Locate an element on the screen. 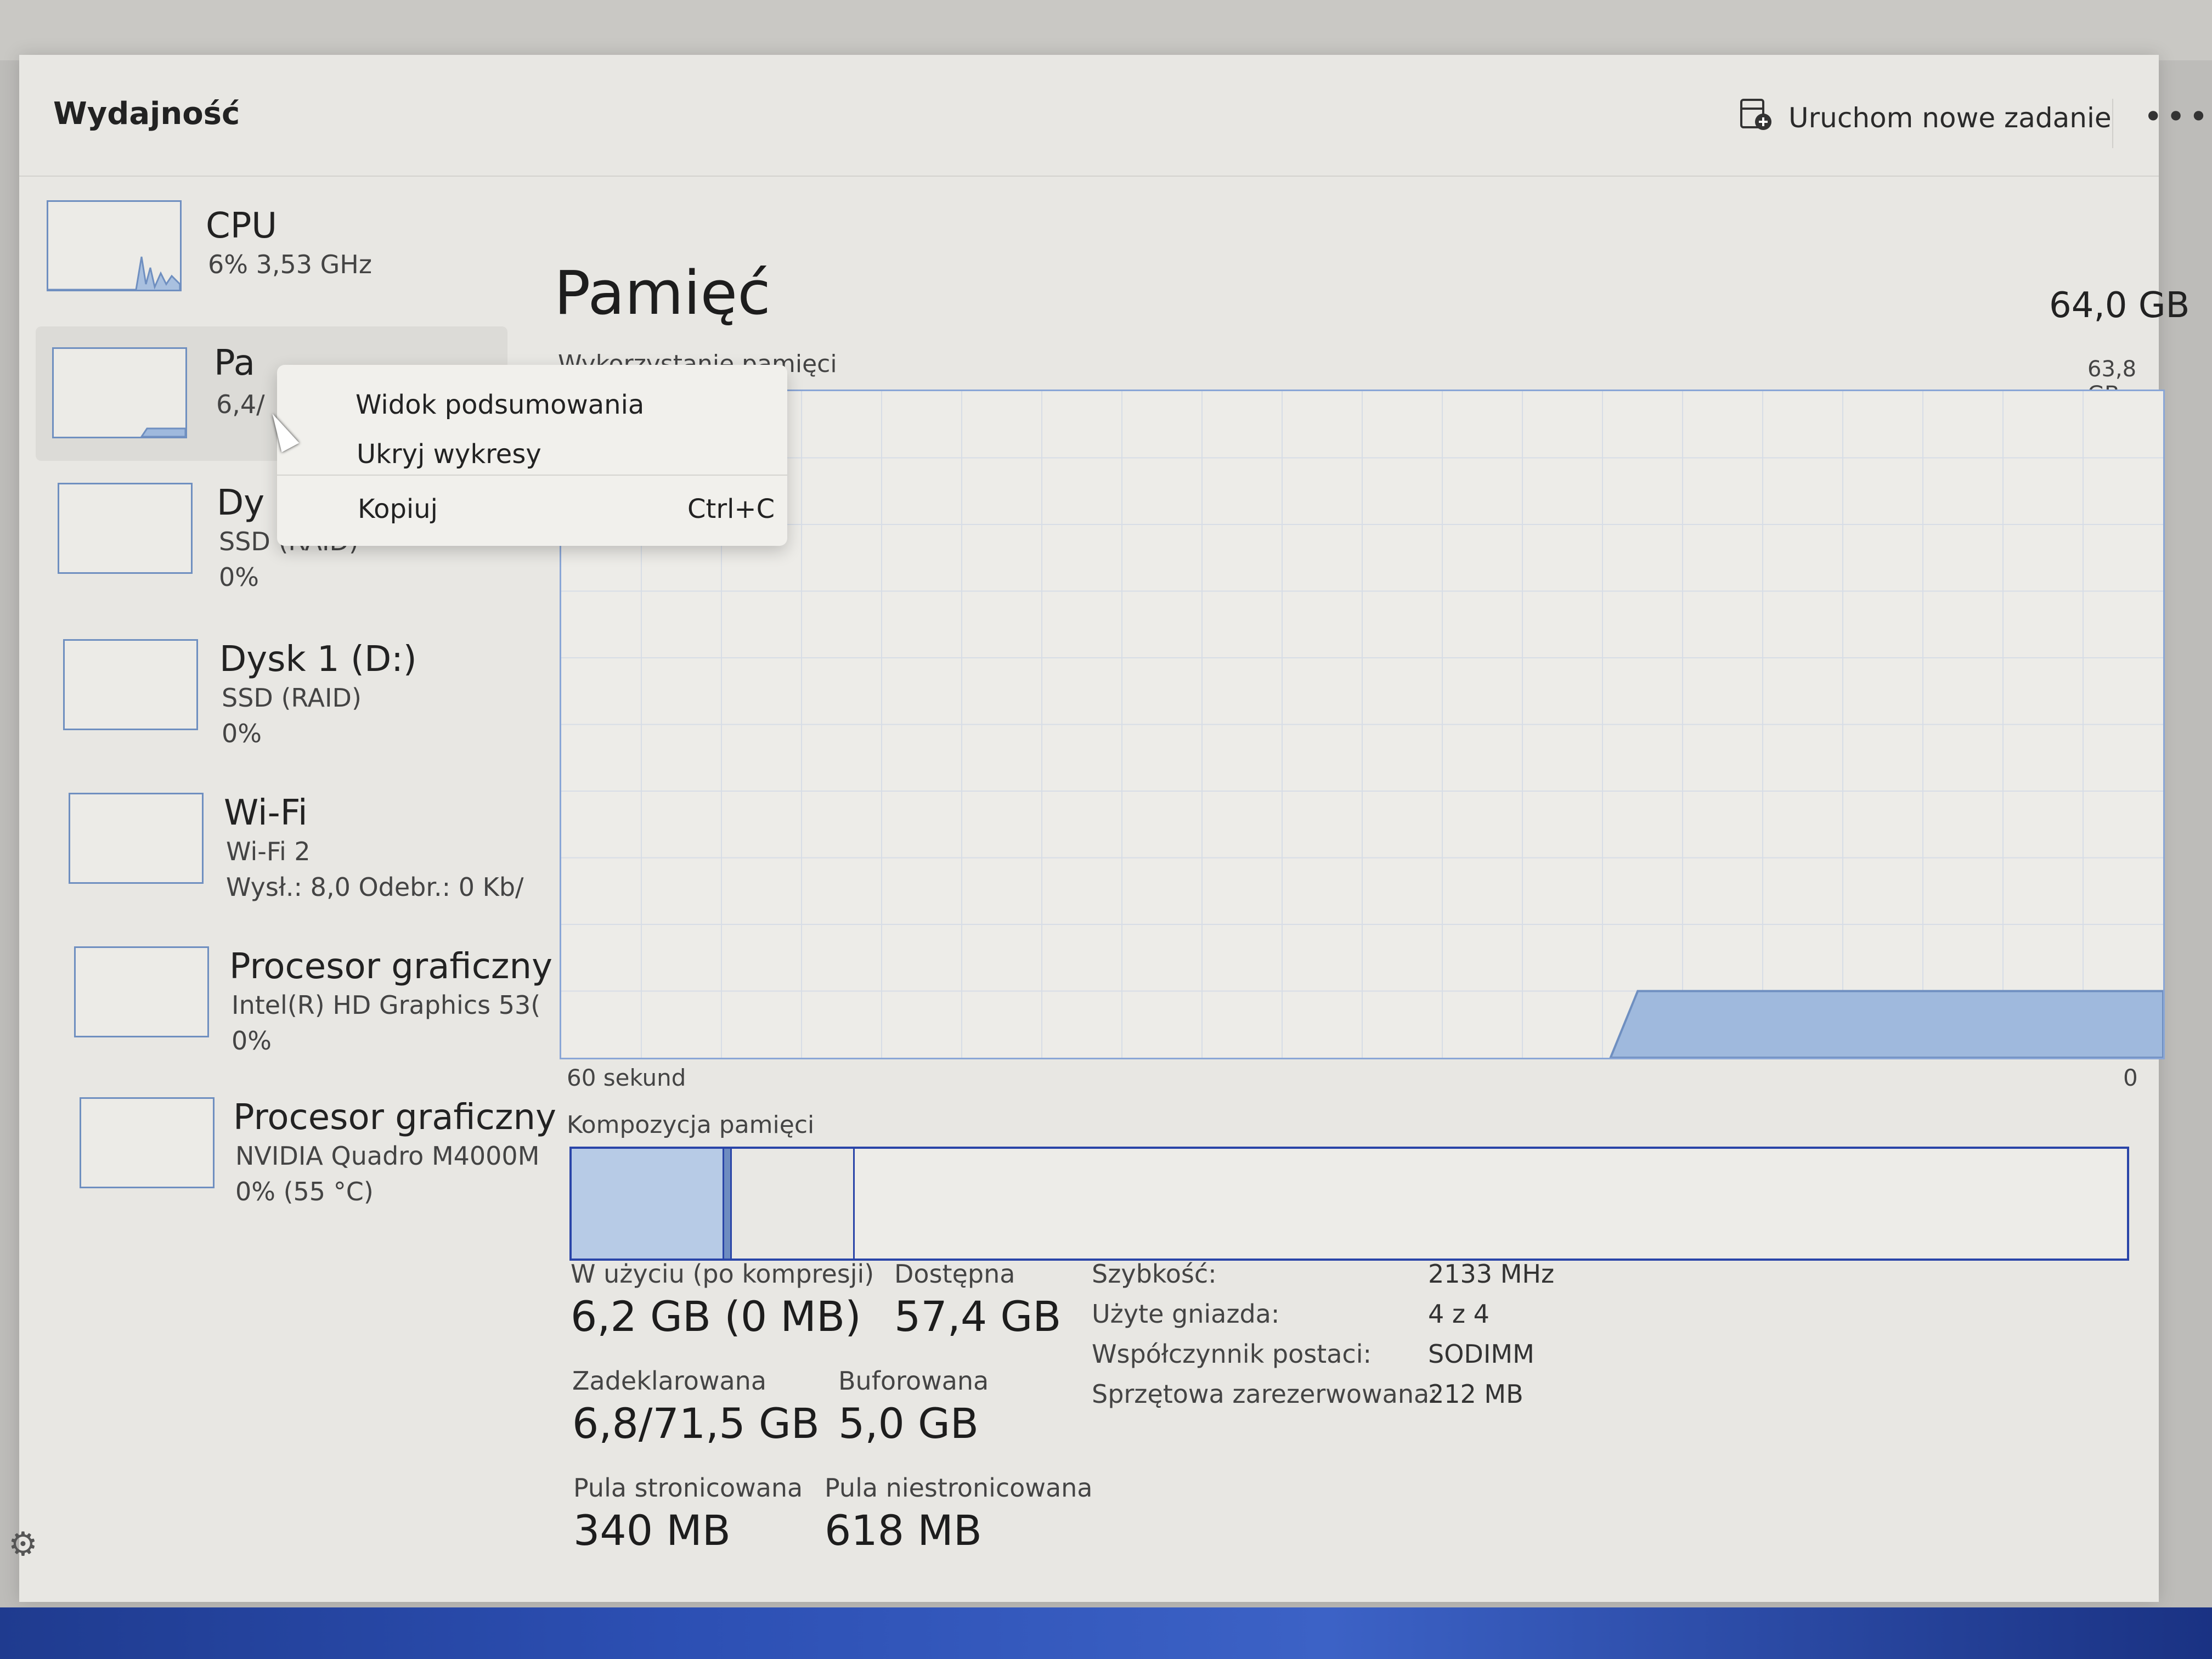 This screenshot has width=2212, height=1659. composition-modified-segment is located at coordinates (728, 1204).